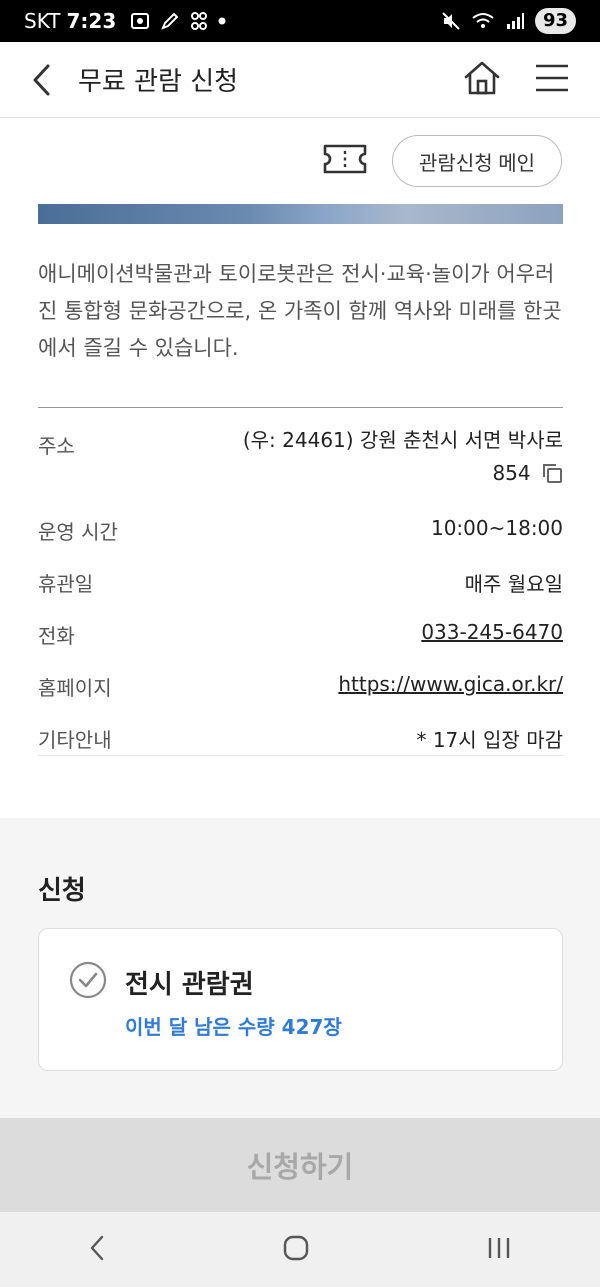 The image size is (600, 1287). I want to click on nav-back-button, so click(97, 1250).